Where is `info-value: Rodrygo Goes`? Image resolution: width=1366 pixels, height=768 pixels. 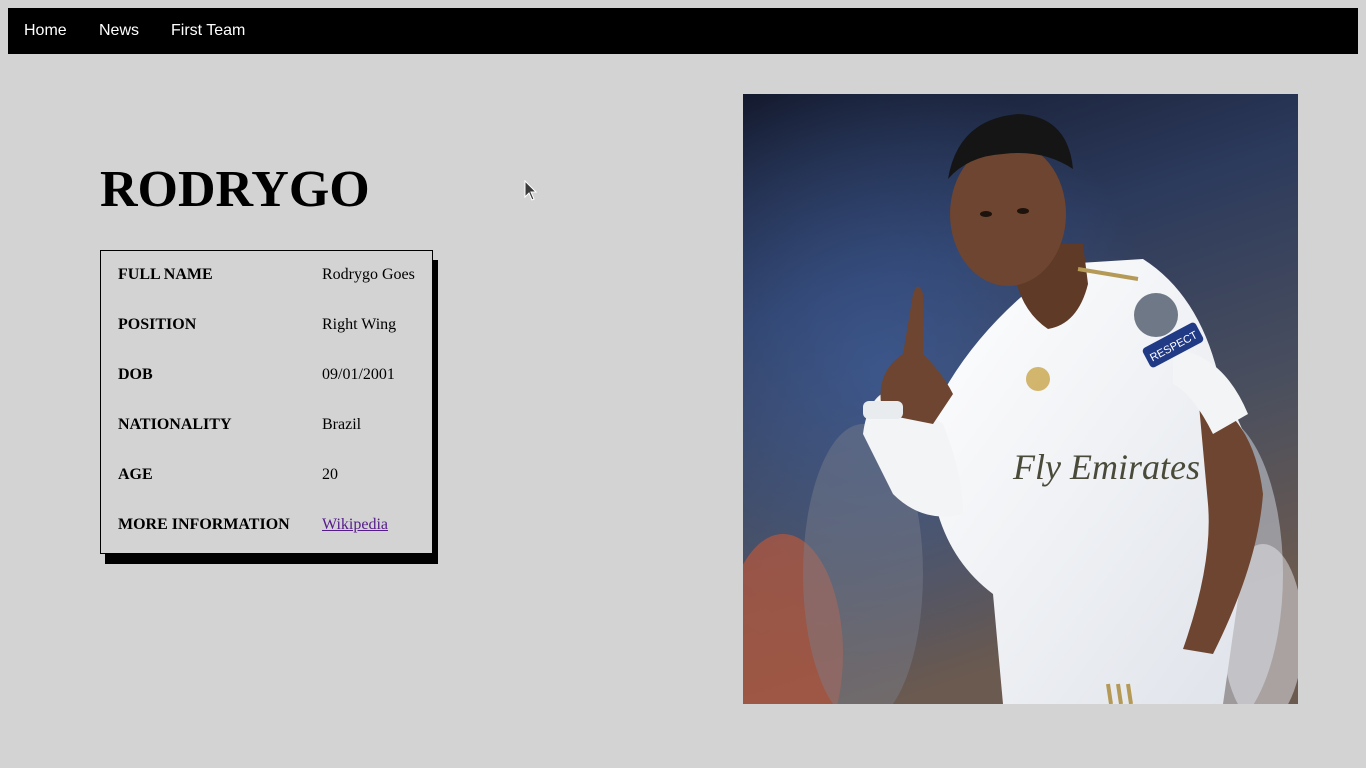 info-value: Rodrygo Goes is located at coordinates (368, 274).